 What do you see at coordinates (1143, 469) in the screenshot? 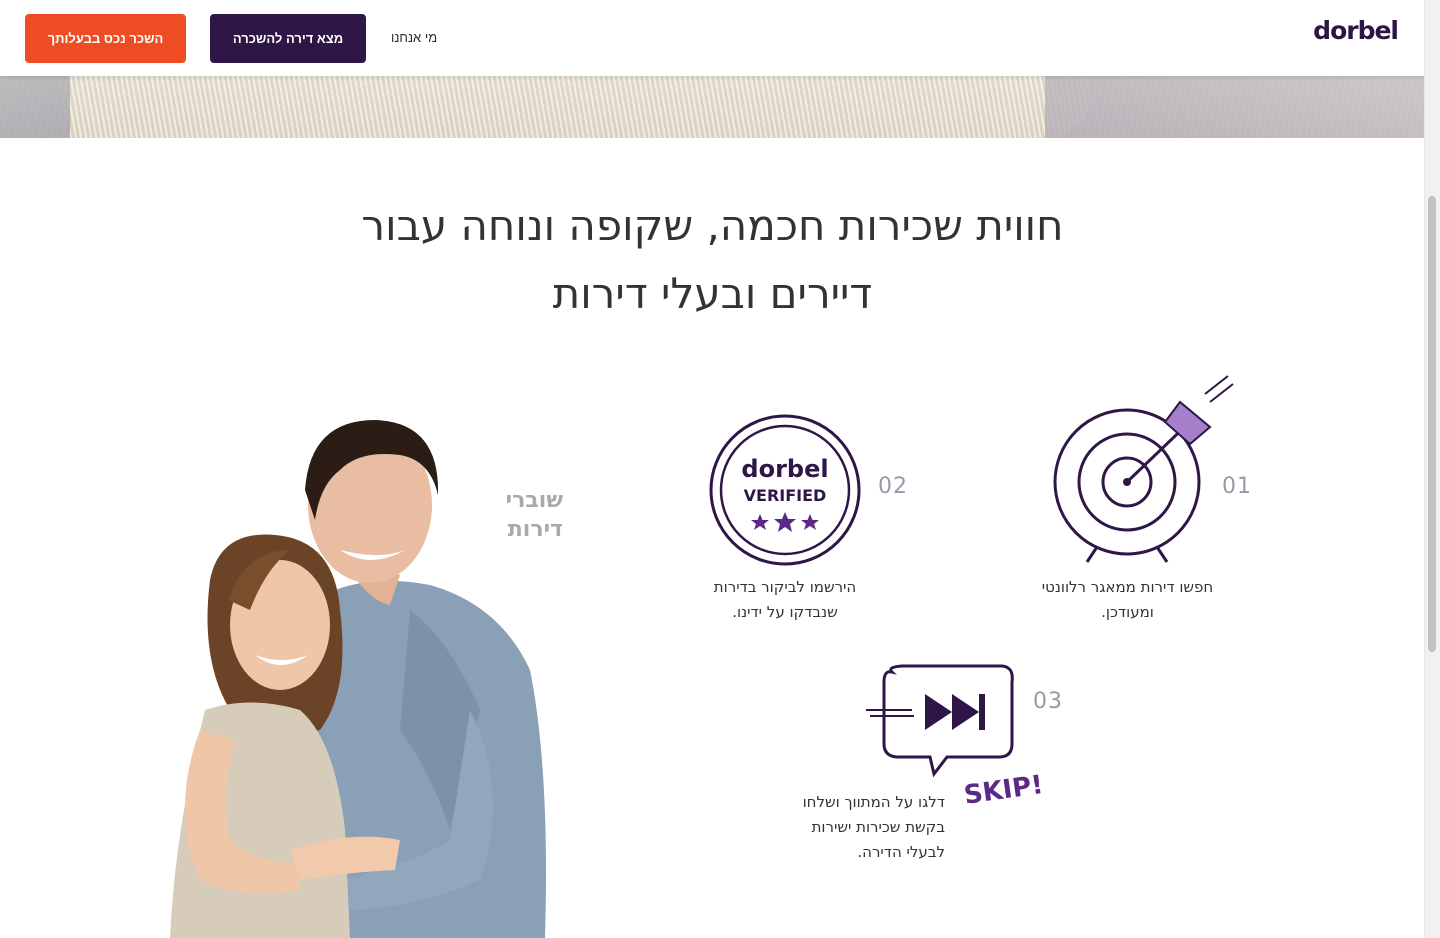
I see `target-icon` at bounding box center [1143, 469].